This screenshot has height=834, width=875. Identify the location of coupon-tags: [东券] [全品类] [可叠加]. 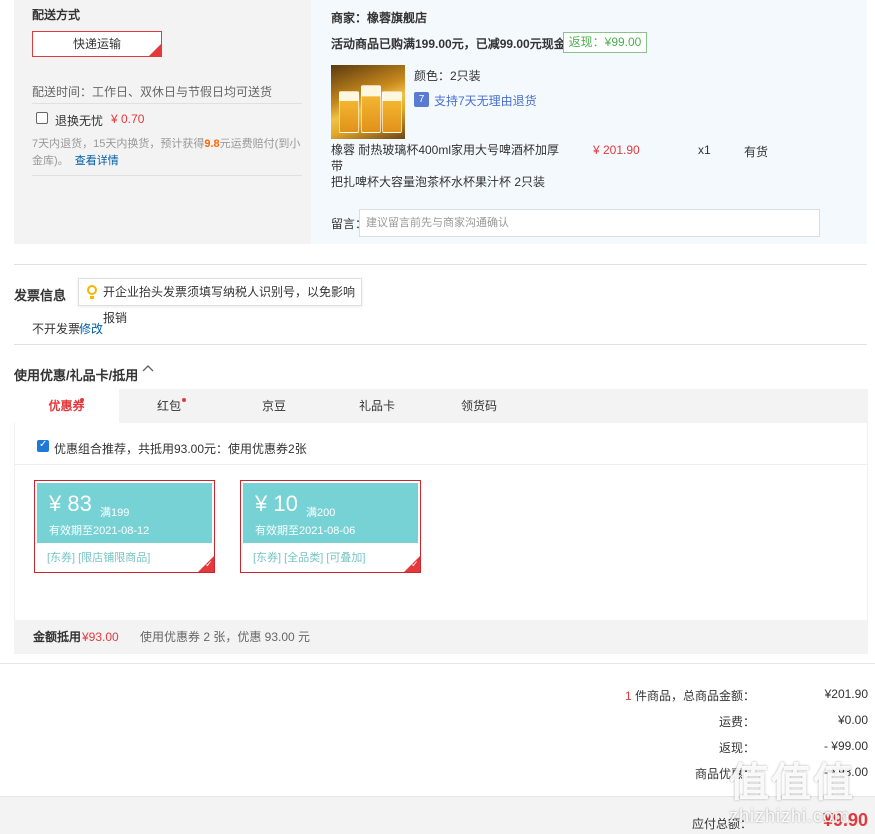
(309, 558).